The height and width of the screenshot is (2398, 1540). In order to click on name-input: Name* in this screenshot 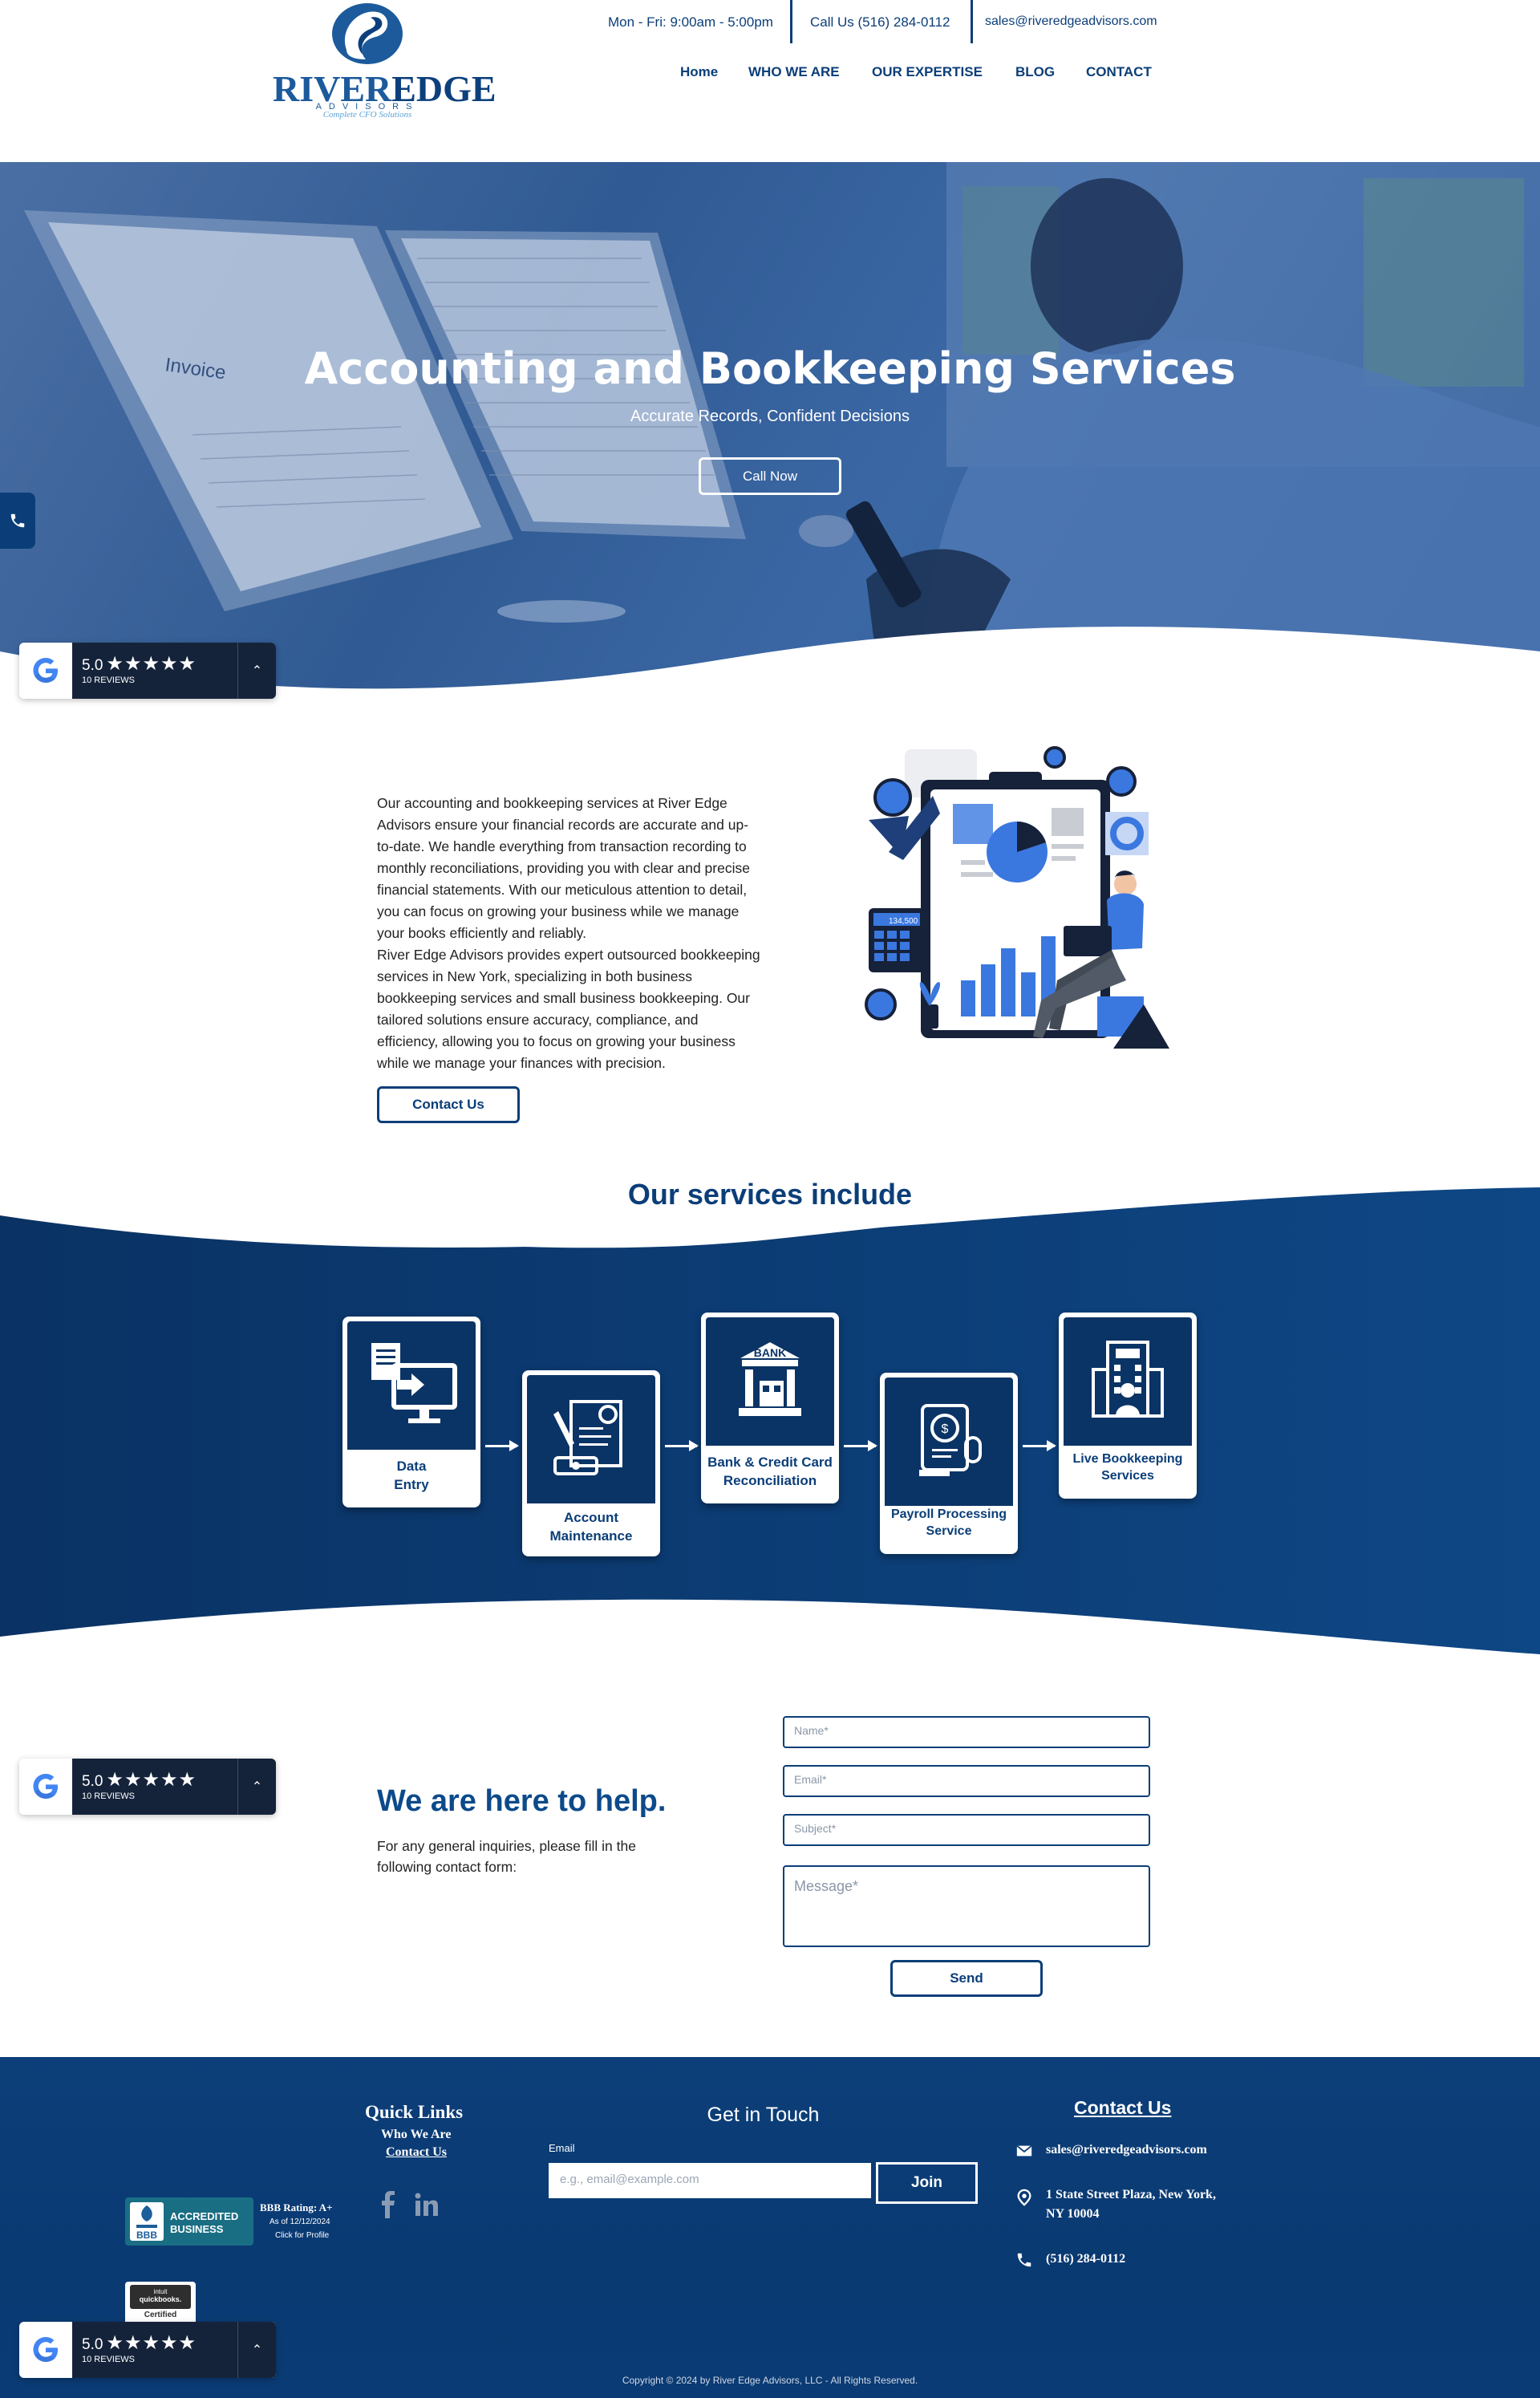, I will do `click(967, 1732)`.